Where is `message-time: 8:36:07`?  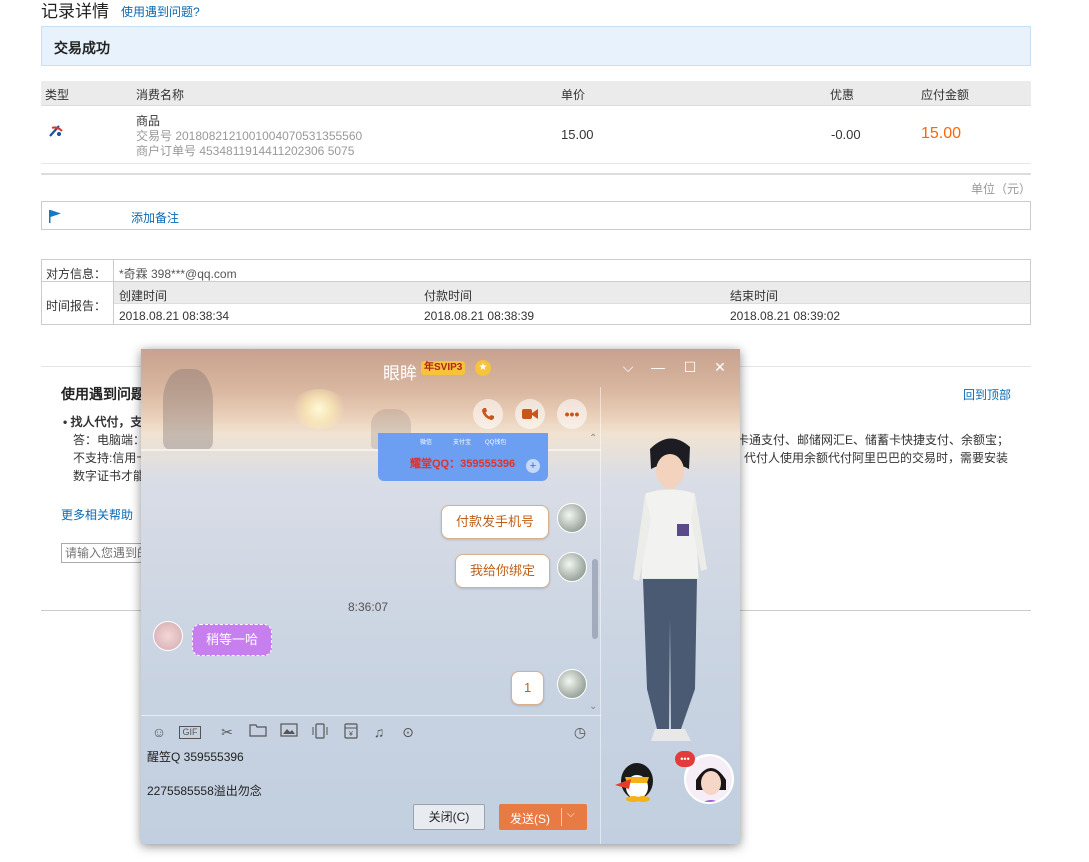
message-time: 8:36:07 is located at coordinates (368, 607).